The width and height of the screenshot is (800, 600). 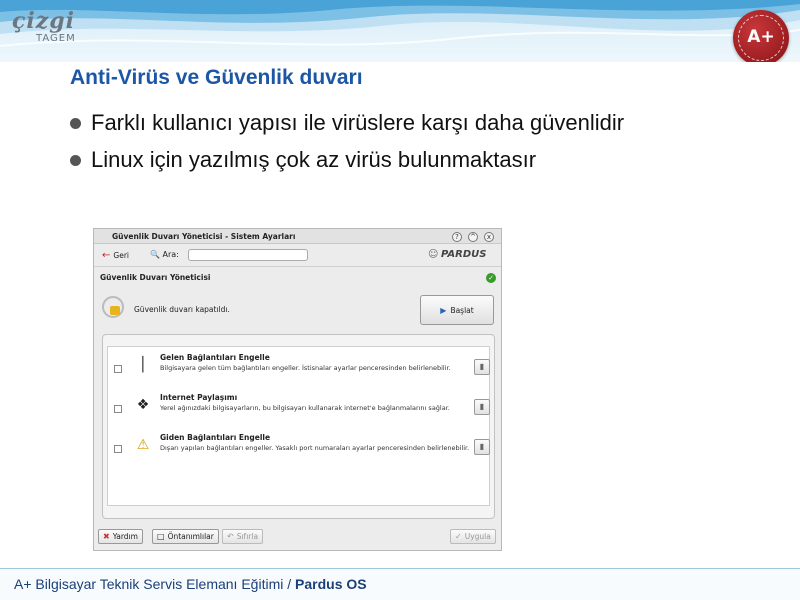 What do you see at coordinates (170, 254) in the screenshot?
I see `search-label-text: Ara:` at bounding box center [170, 254].